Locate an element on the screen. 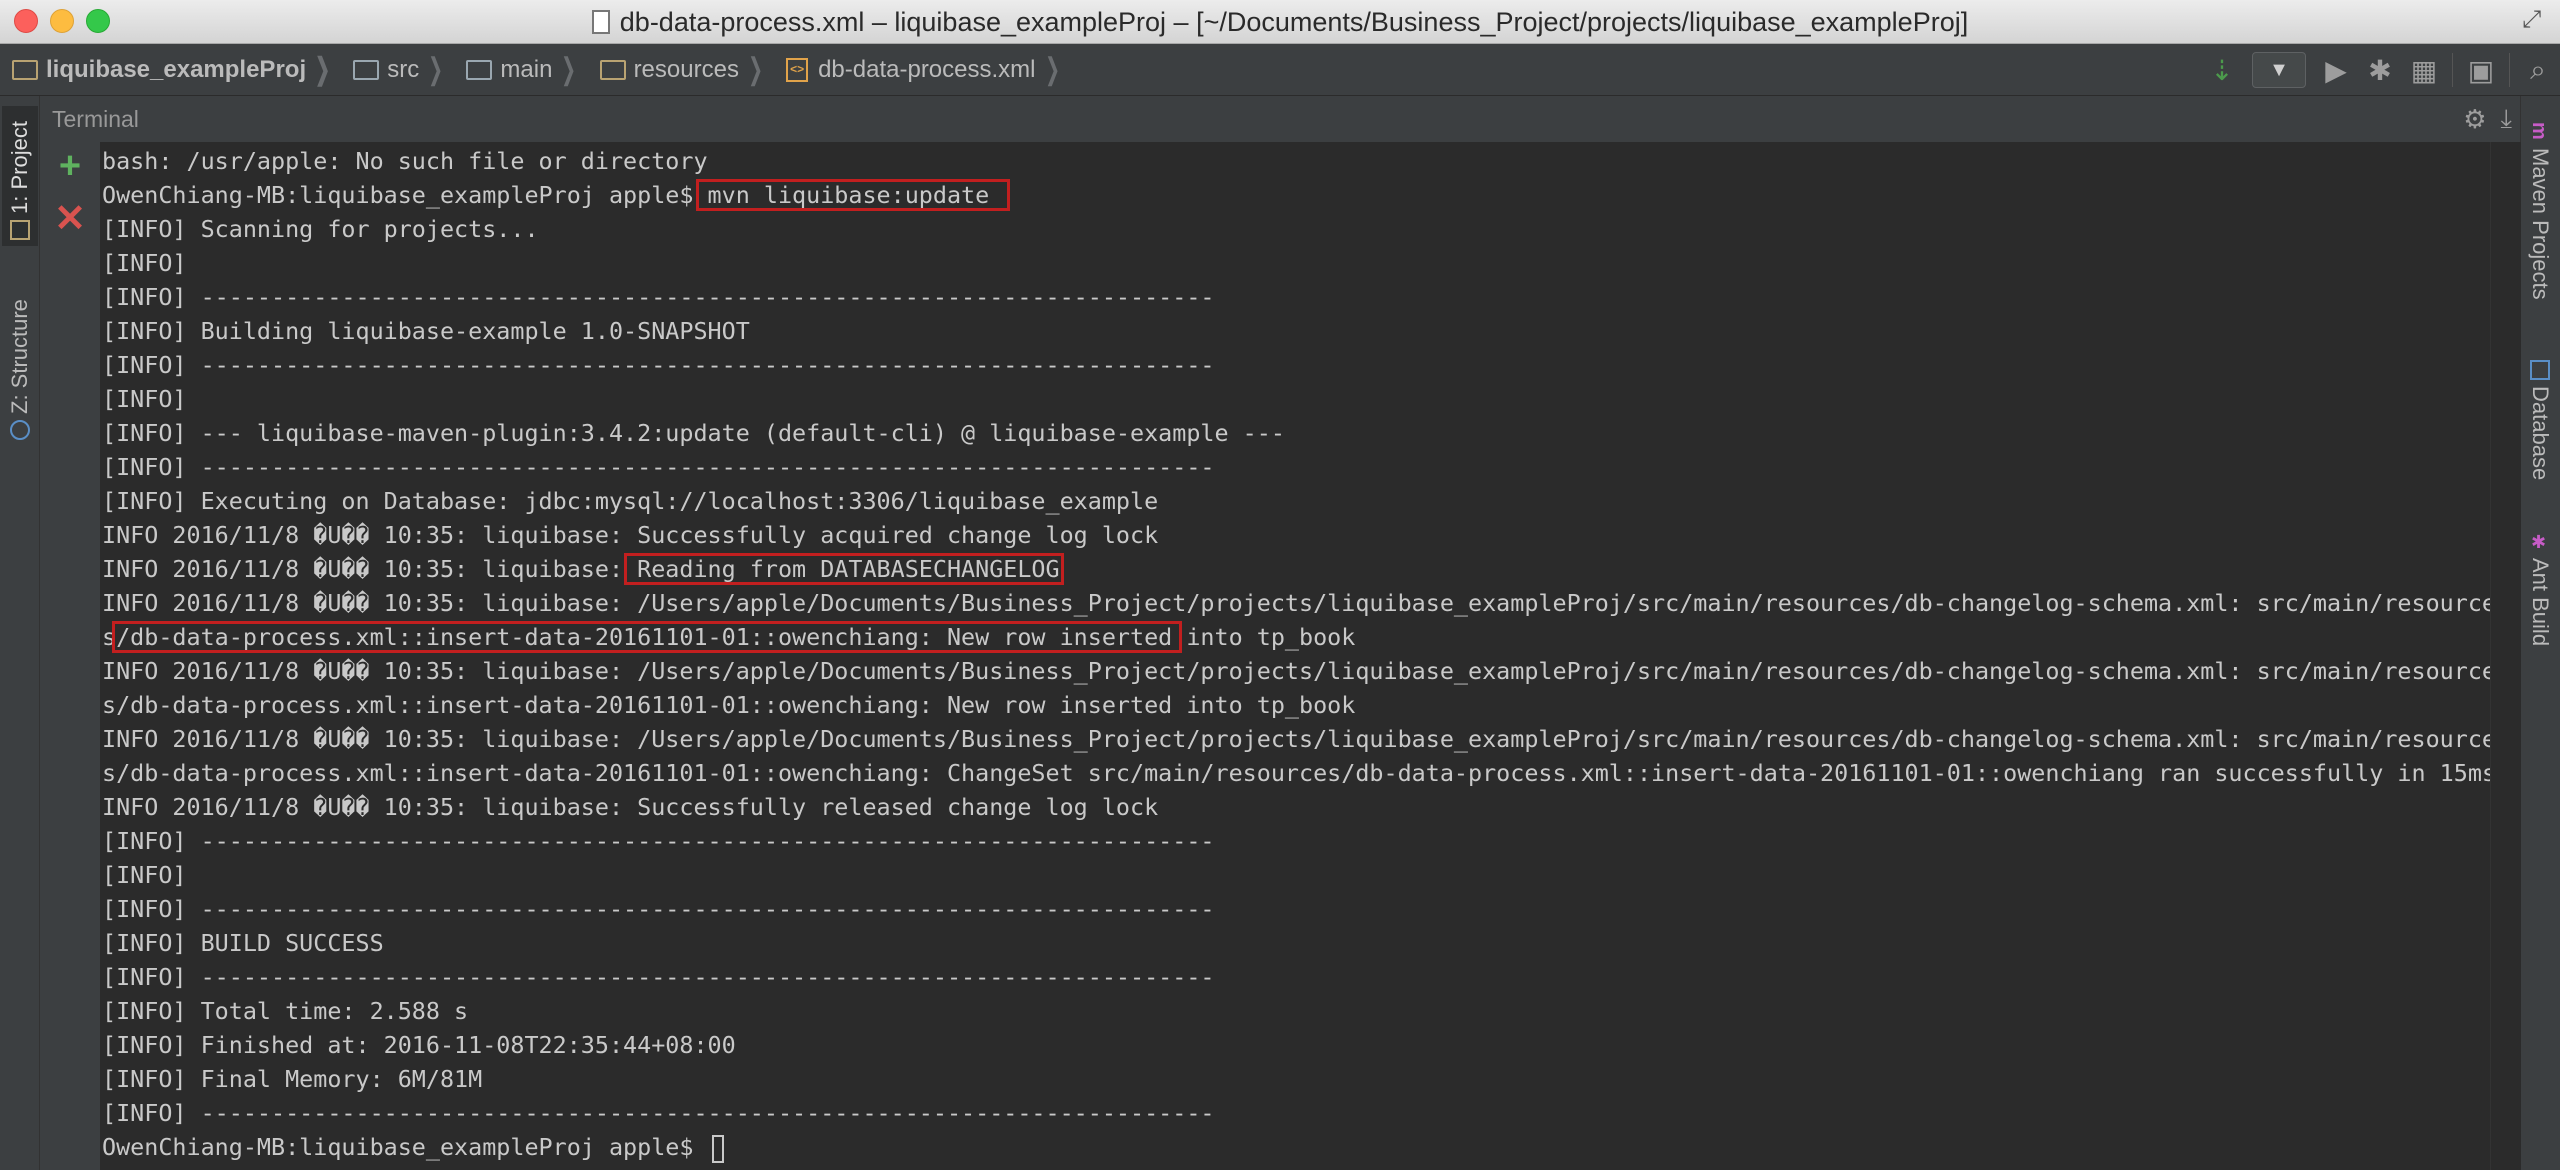  maven-icon: m is located at coordinates (2539, 131).